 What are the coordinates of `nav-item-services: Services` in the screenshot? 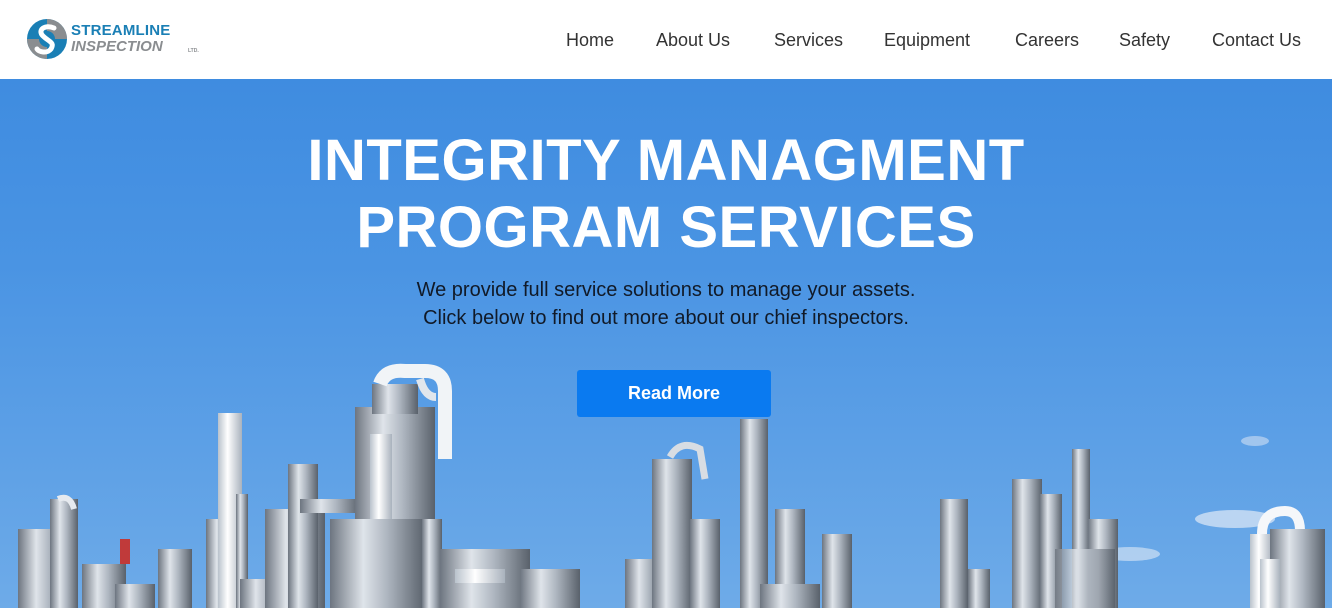 It's located at (808, 40).